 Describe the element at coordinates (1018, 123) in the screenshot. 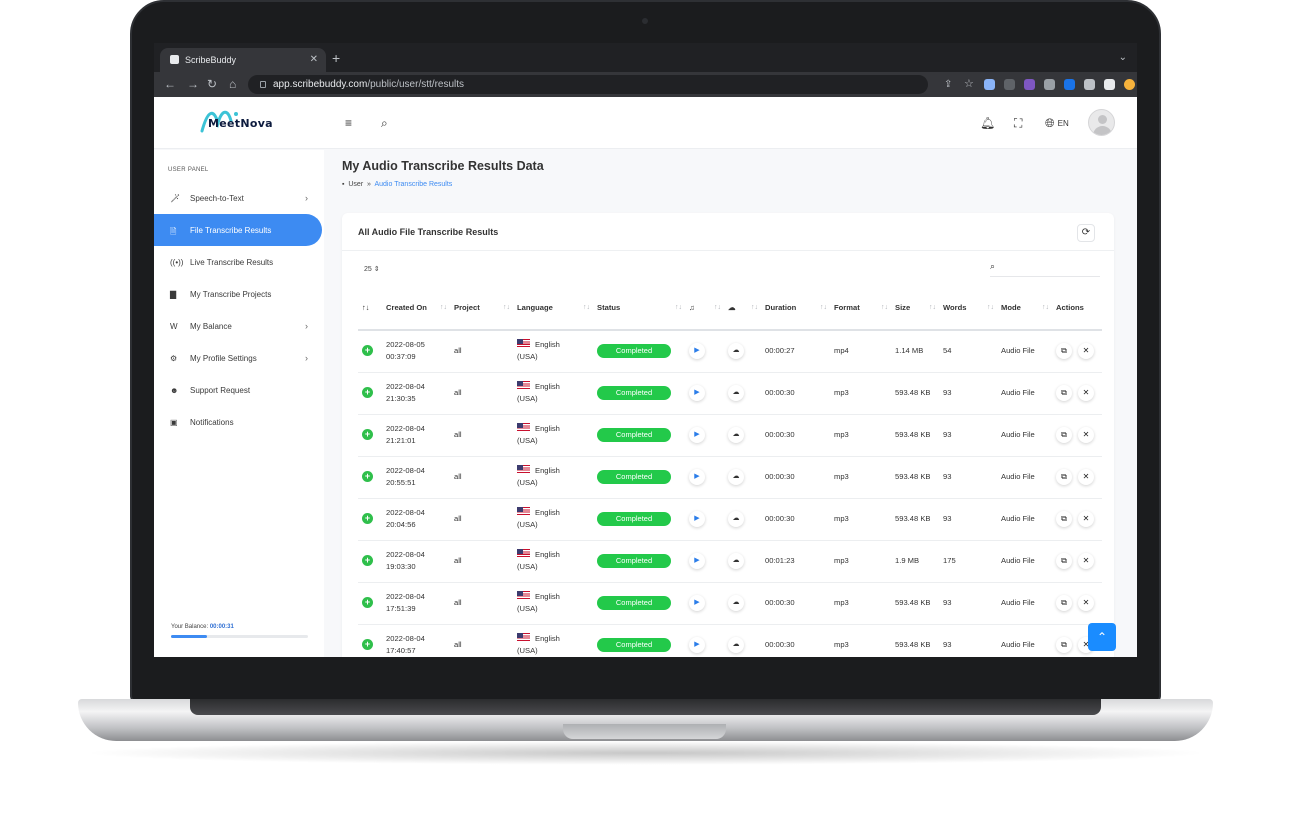

I see `fullscreen-icon: ⛶` at that location.